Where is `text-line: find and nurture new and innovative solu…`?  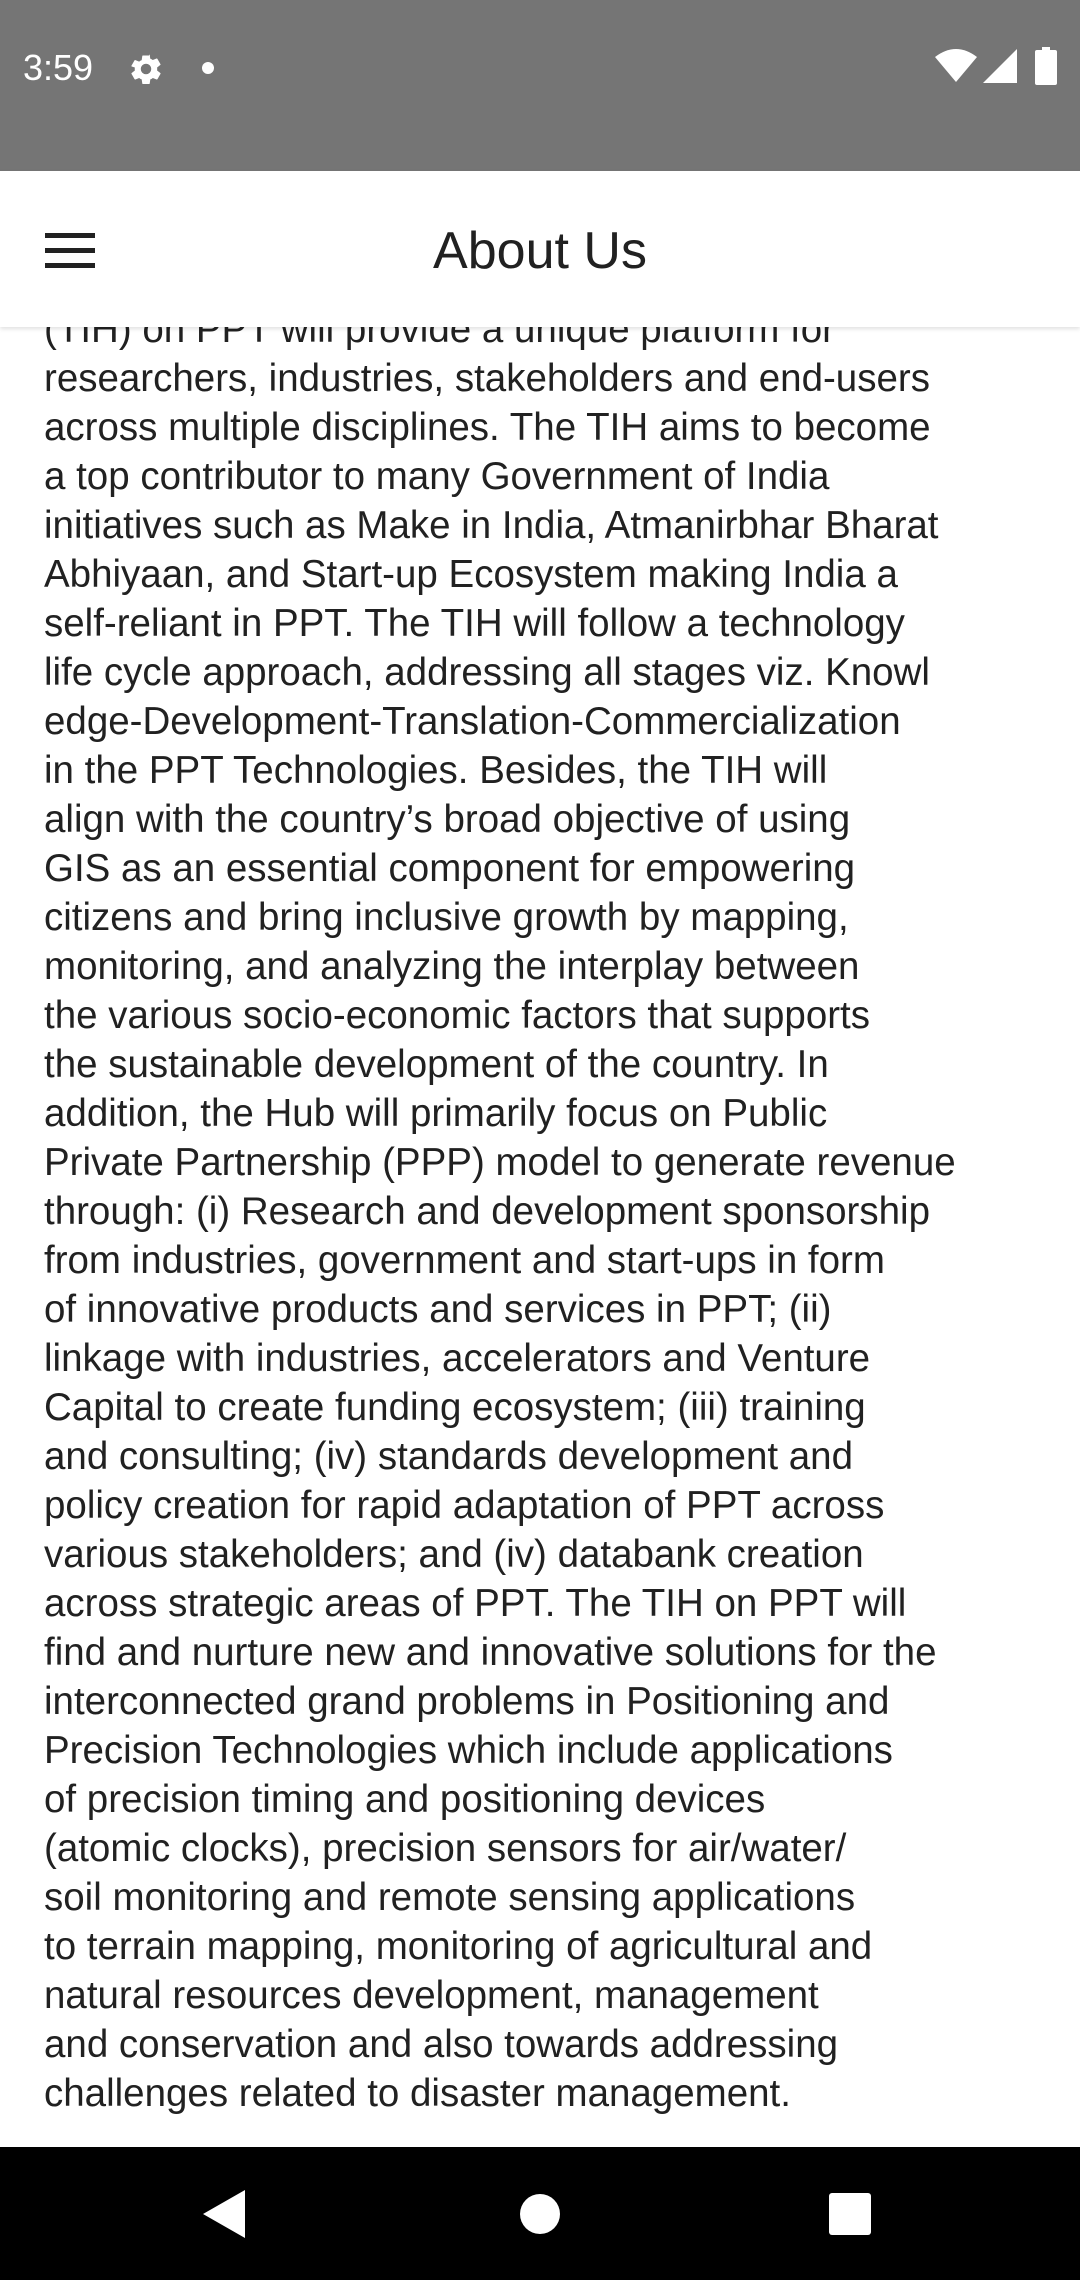
text-line: find and nurture new and innovative solu… is located at coordinates (490, 1652).